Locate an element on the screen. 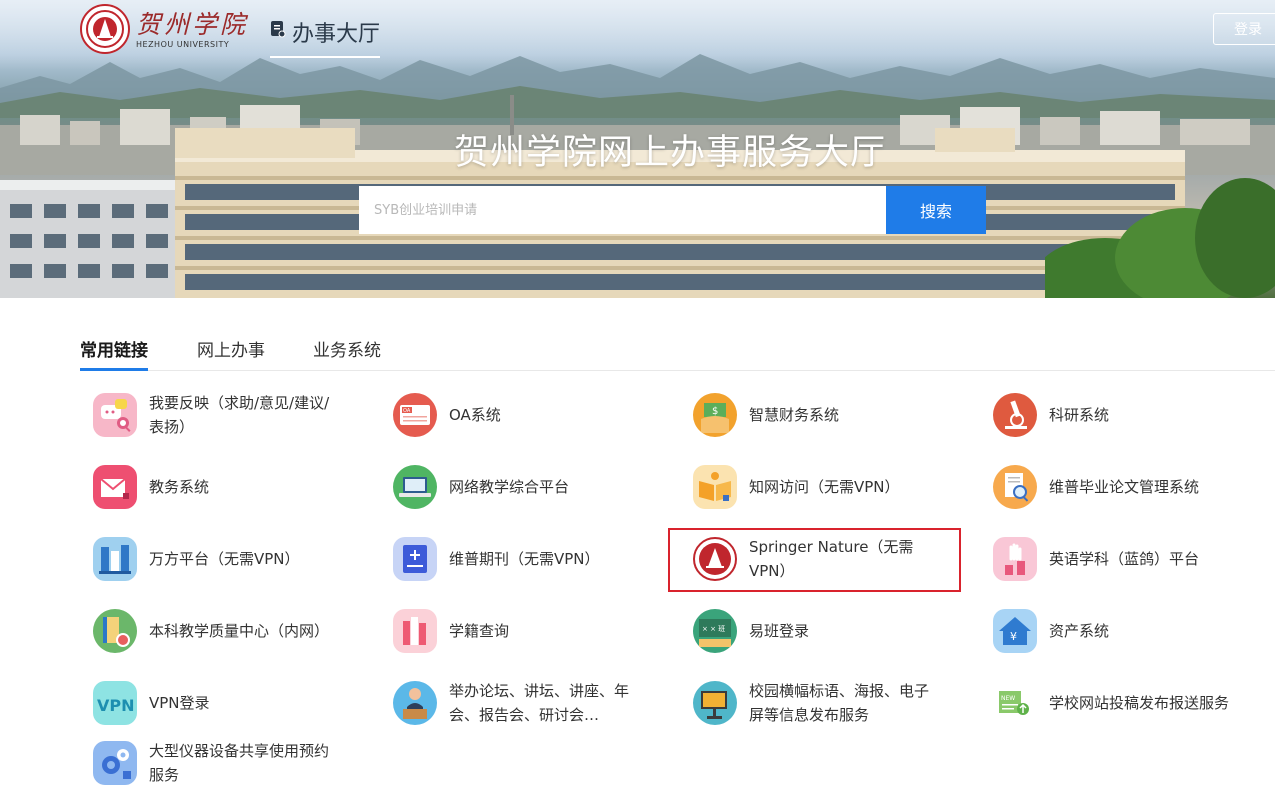 Image resolution: width=1275 pixels, height=812 pixels. laptop-icon is located at coordinates (415, 487).